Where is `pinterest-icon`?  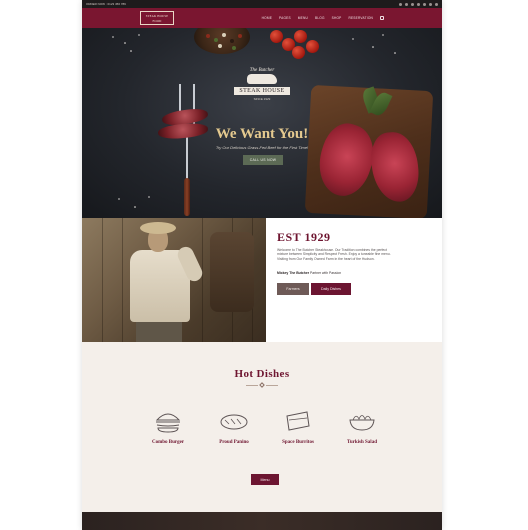
pinterest-icon is located at coordinates (424, 4).